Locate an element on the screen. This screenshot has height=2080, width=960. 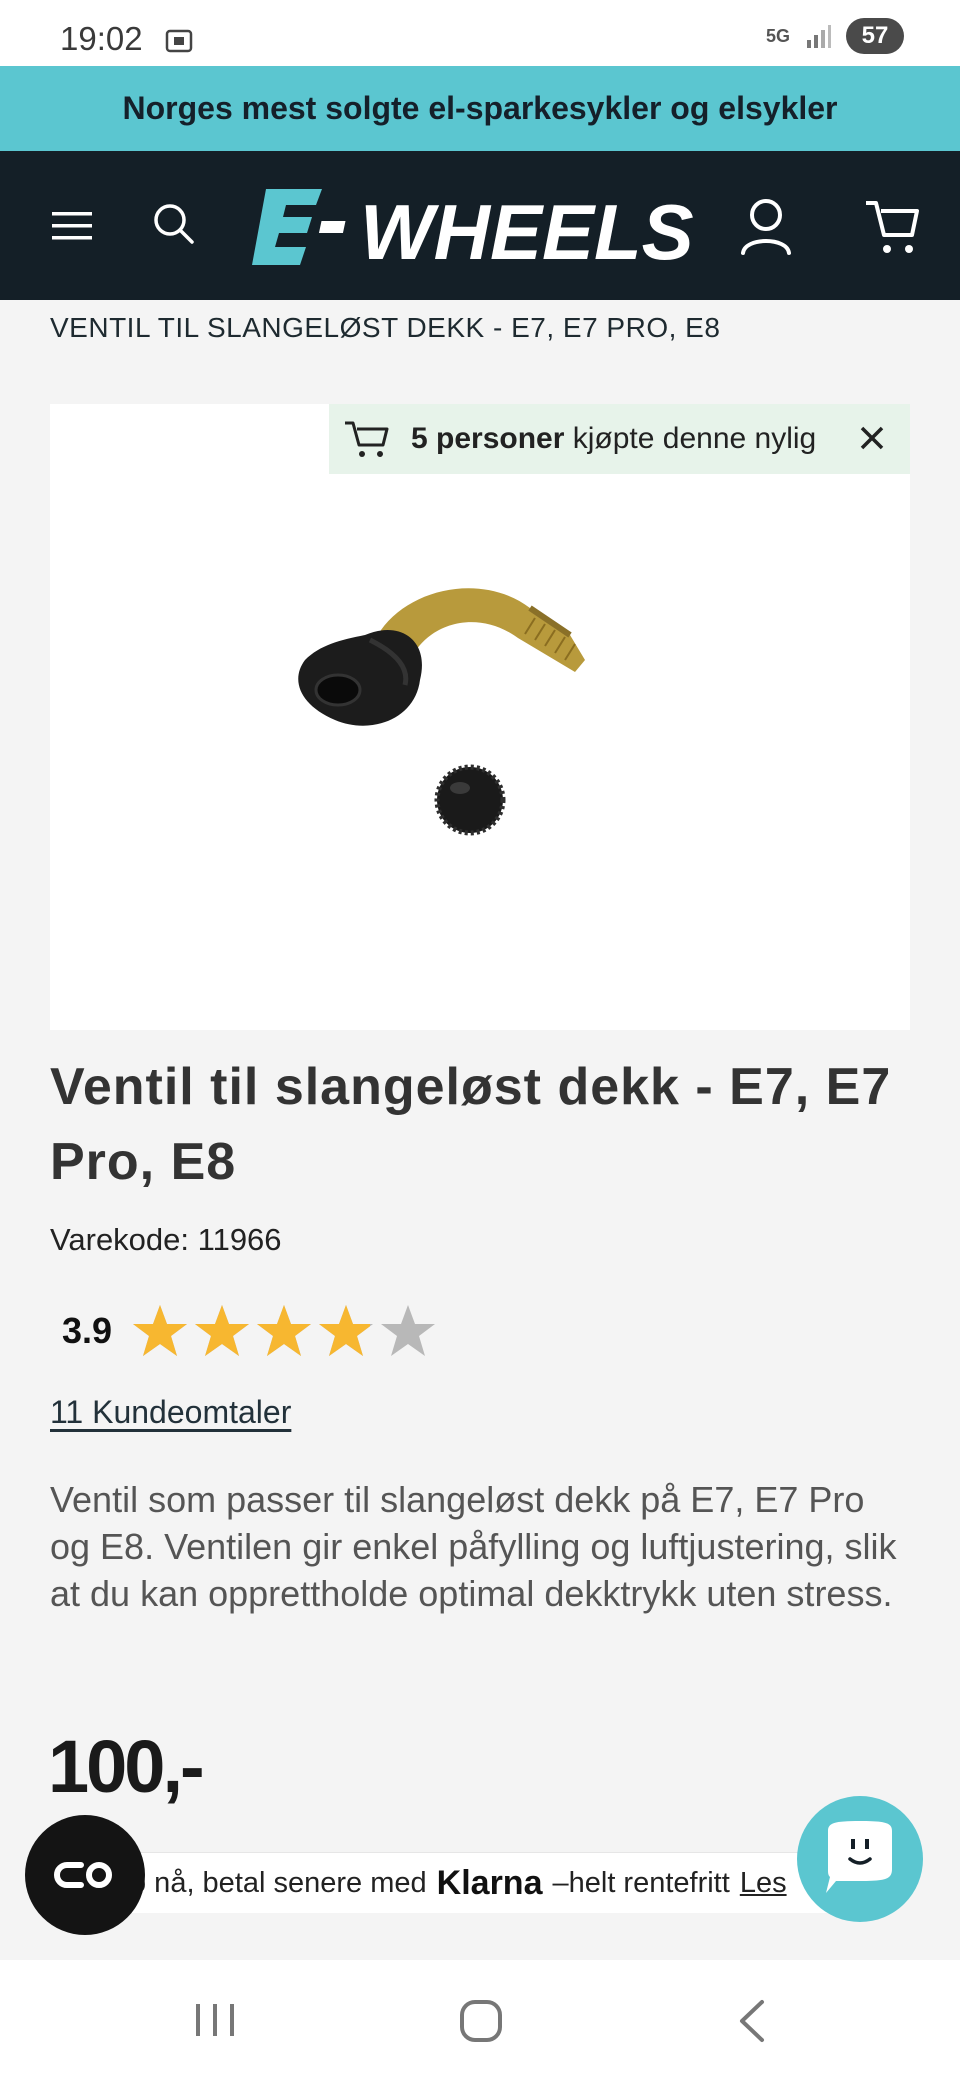
social-proof-rest: kjøpte denne nylig is located at coordinates (690, 438).